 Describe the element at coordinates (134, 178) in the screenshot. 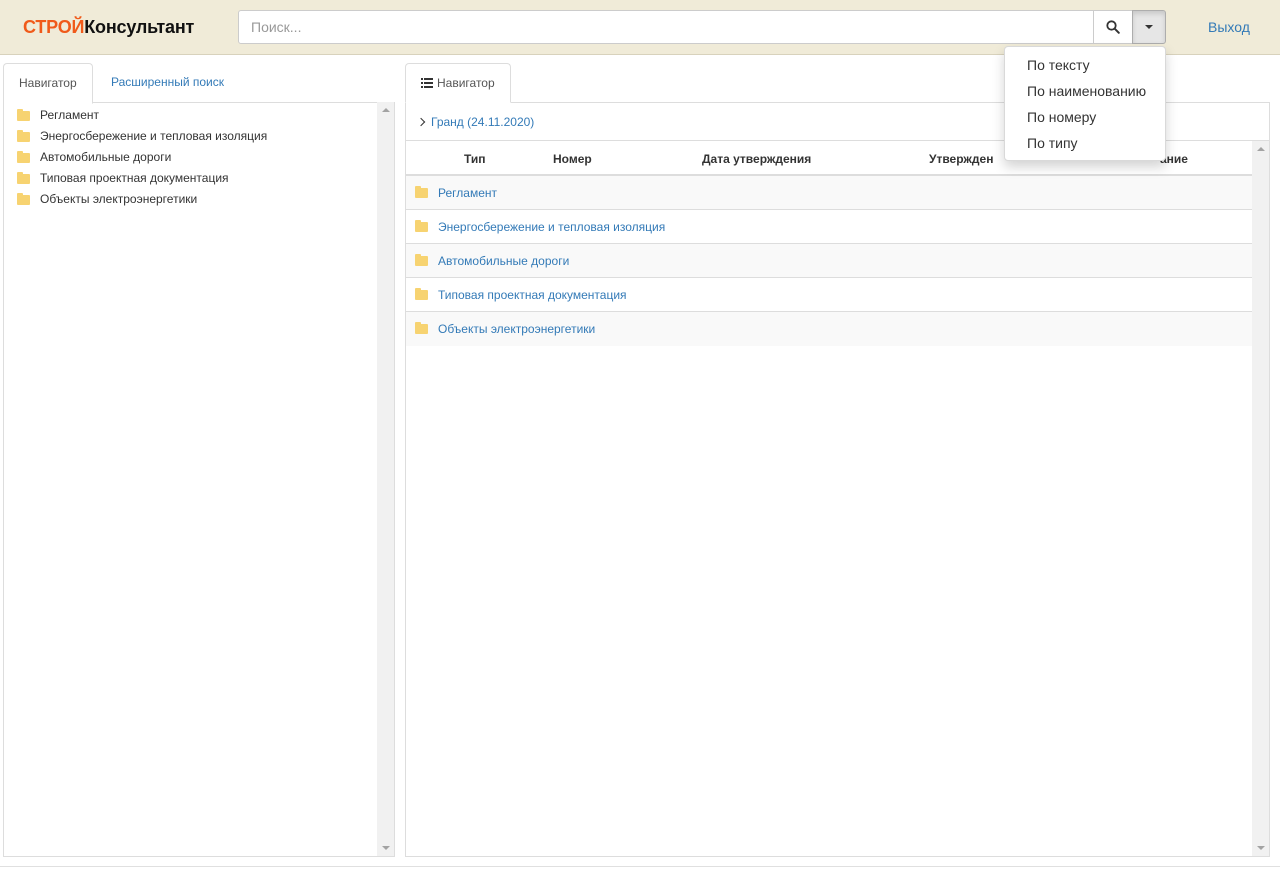

I see `tree-item-label: Типовая проектная документация` at that location.